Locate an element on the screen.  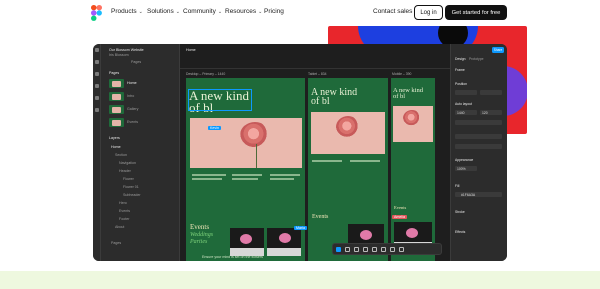
section-position: Position is located at coordinates (461, 84).